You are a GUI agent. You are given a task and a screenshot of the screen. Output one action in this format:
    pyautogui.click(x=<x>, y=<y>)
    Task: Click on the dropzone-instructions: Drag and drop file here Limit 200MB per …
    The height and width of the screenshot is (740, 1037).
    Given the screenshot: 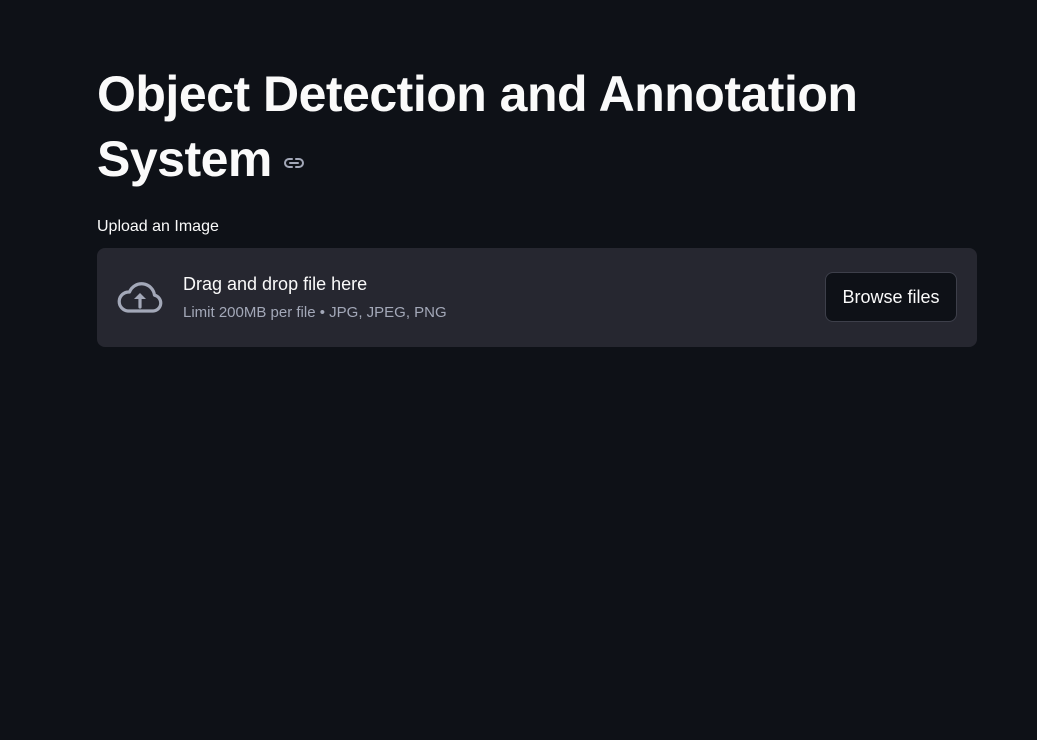 What is the action you would take?
    pyautogui.click(x=315, y=297)
    